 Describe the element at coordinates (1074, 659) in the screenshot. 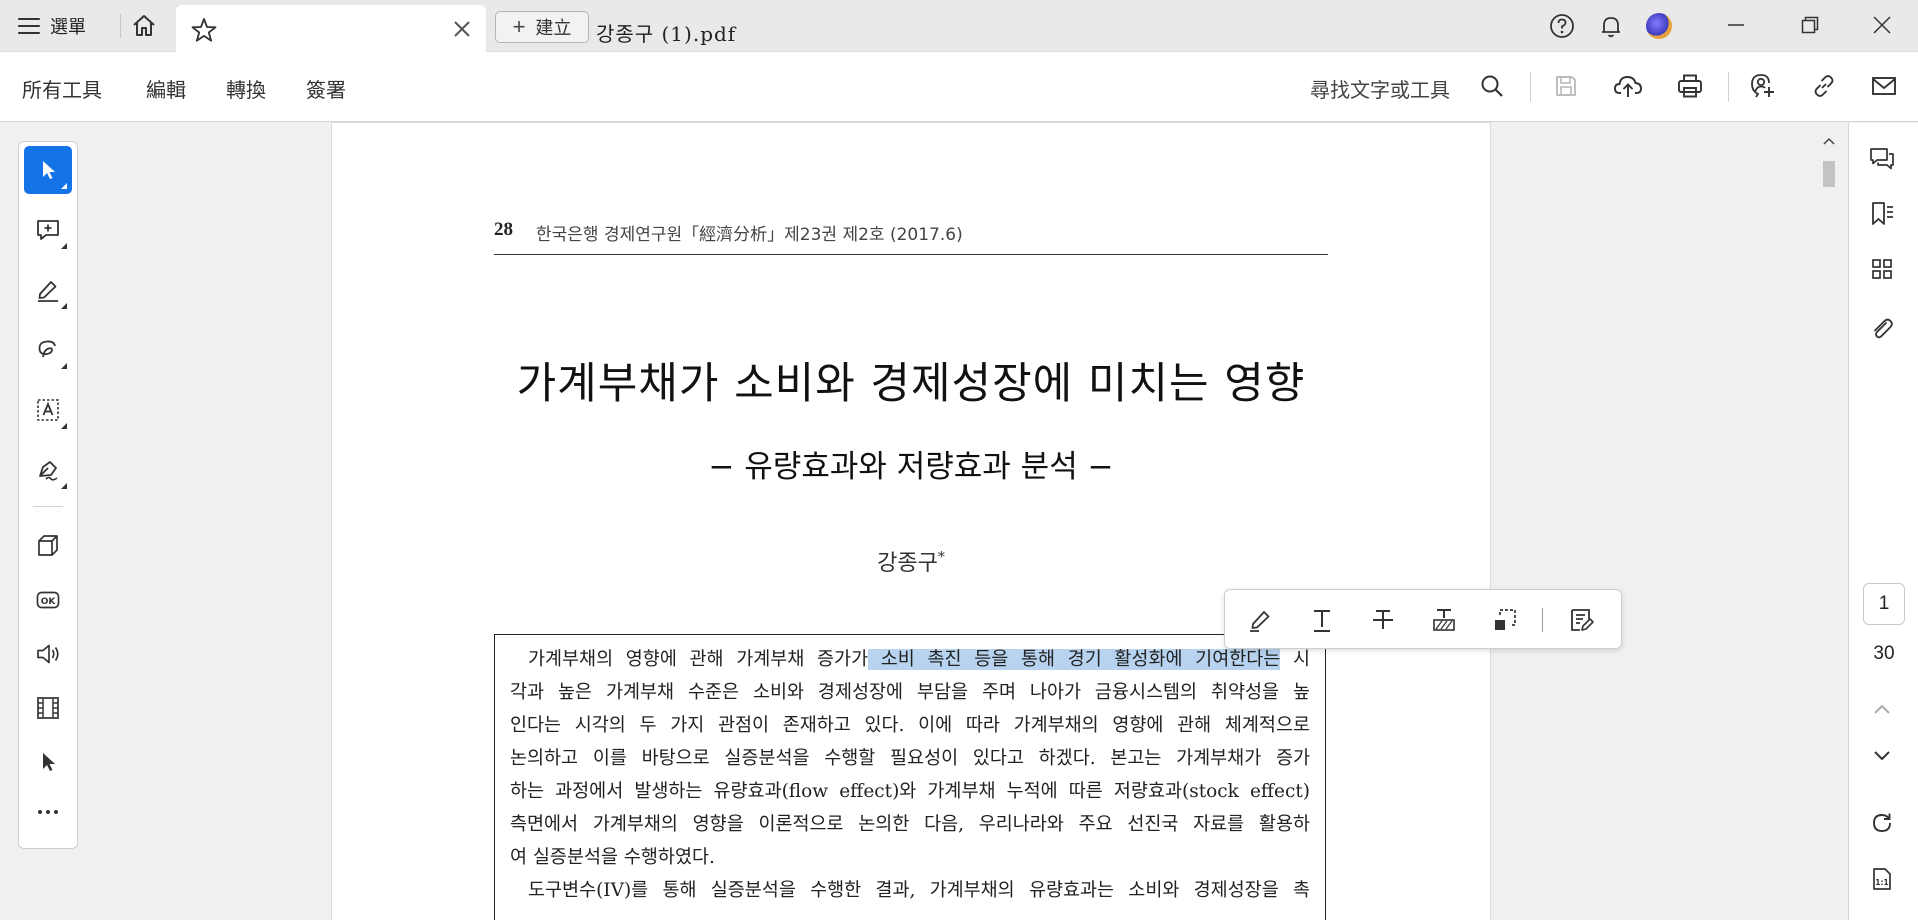

I see `selected-text-highlight: 소비 촉진 등을 통해 경기 활성화에 기여한다는` at that location.